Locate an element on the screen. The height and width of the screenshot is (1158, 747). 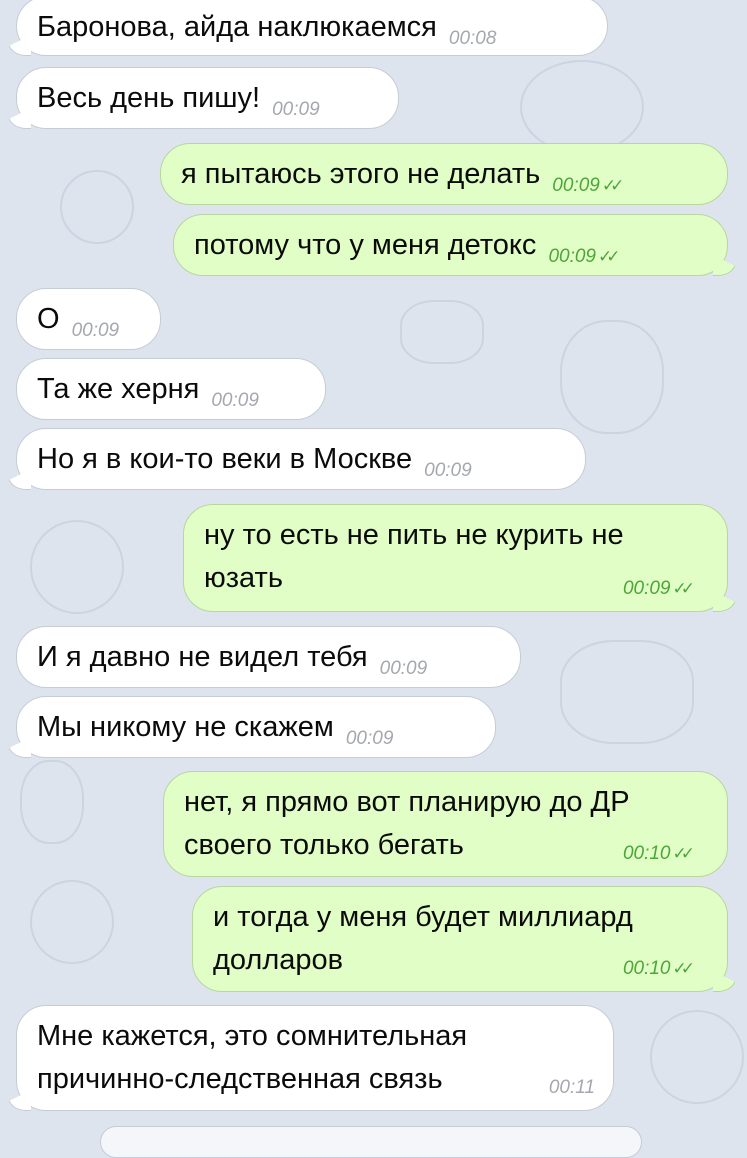
message-text: я пытаюсь этого не делать is located at coordinates (361, 174).